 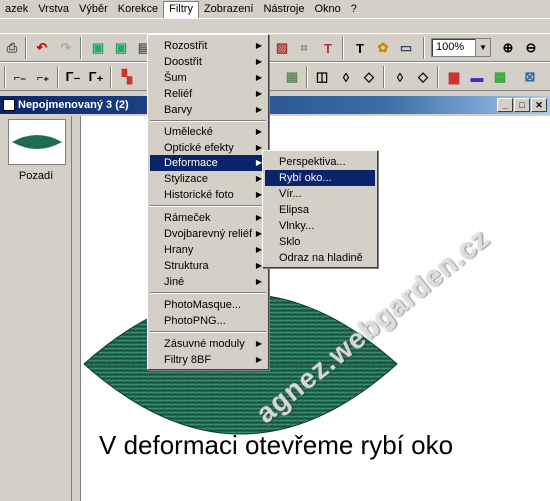 I want to click on layer-name: Pozadí, so click(x=36, y=176).